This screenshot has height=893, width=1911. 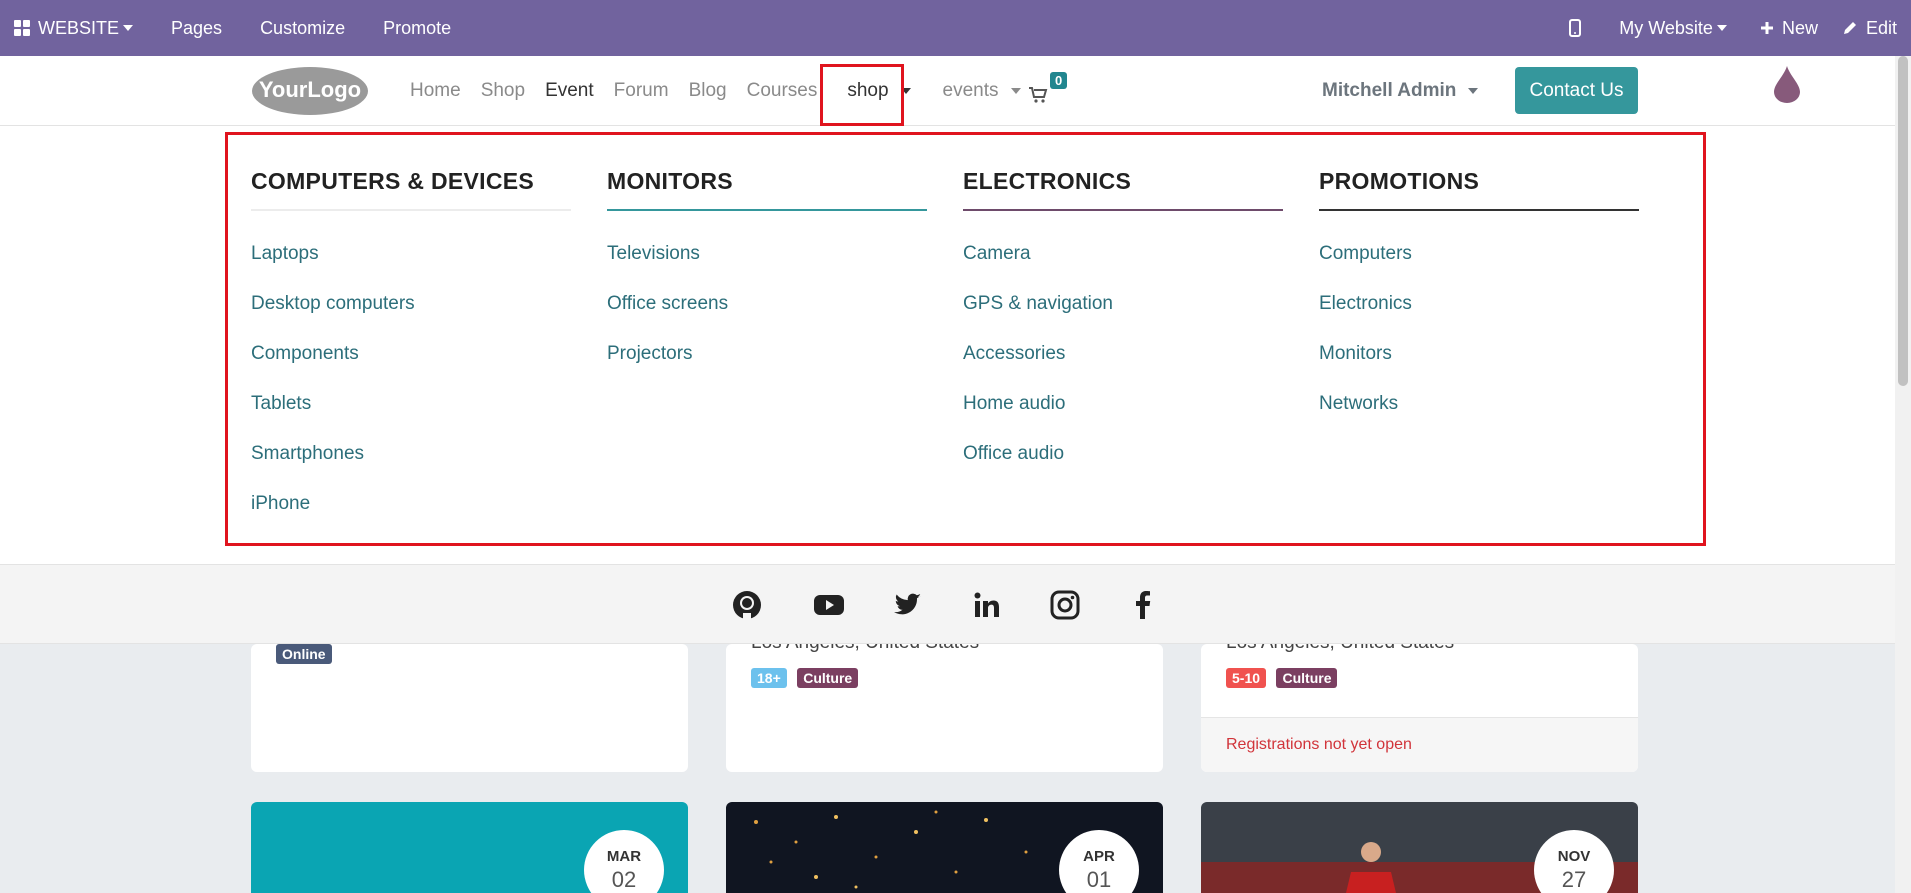 I want to click on nav-forum: Forum, so click(x=641, y=91).